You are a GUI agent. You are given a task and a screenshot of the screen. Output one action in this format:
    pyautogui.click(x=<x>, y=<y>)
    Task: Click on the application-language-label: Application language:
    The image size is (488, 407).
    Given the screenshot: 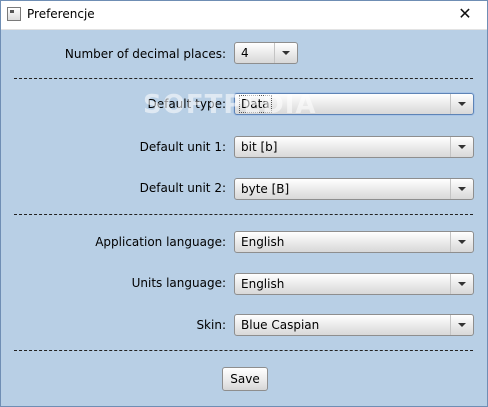 What is the action you would take?
    pyautogui.click(x=160, y=242)
    